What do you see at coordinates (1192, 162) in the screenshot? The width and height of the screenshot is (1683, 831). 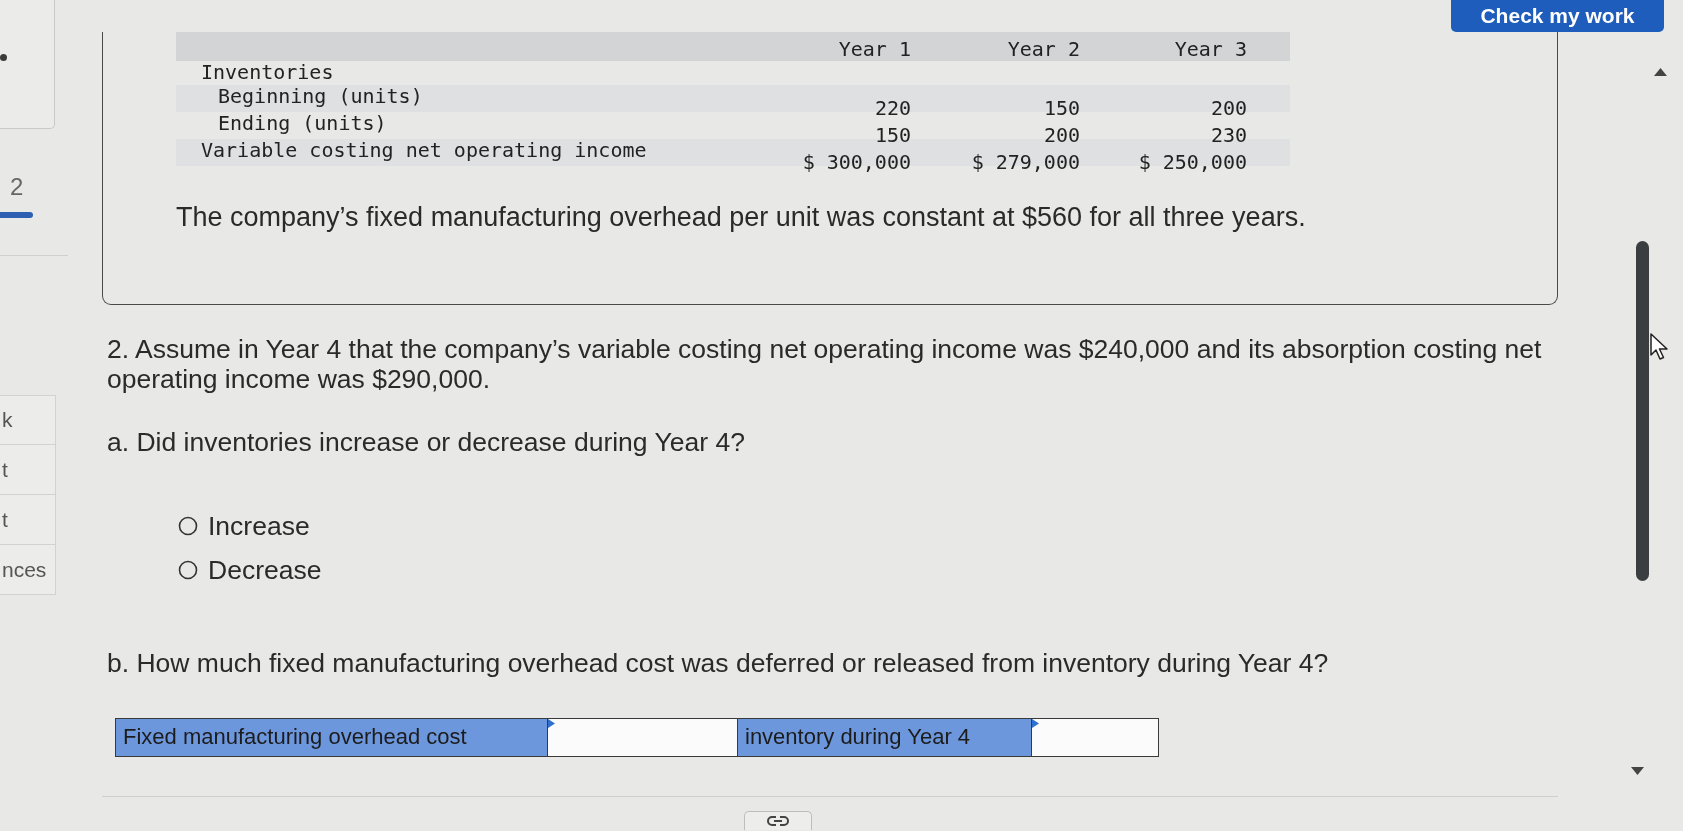 I see `table-cell-text: $ 250,000` at bounding box center [1192, 162].